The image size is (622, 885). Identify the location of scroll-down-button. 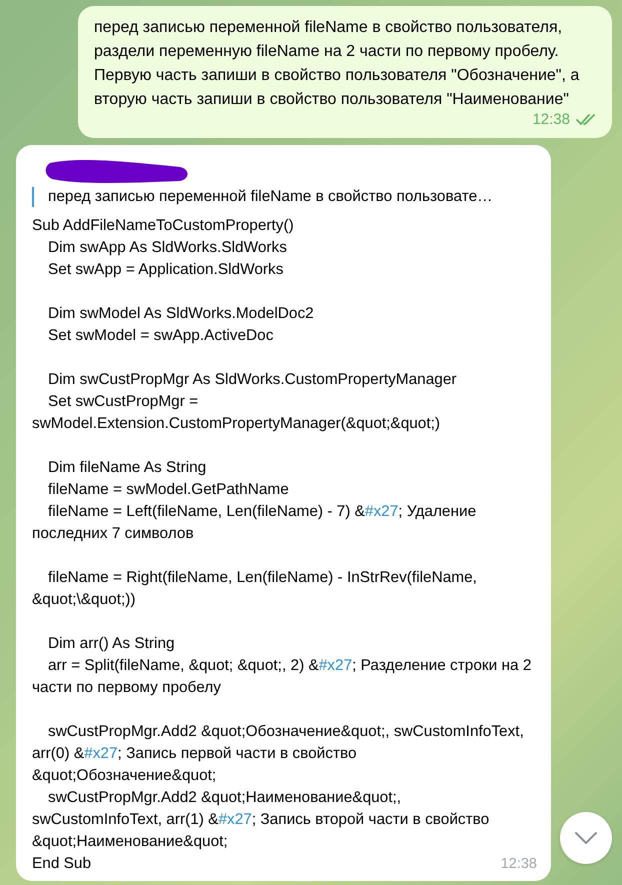
(586, 838).